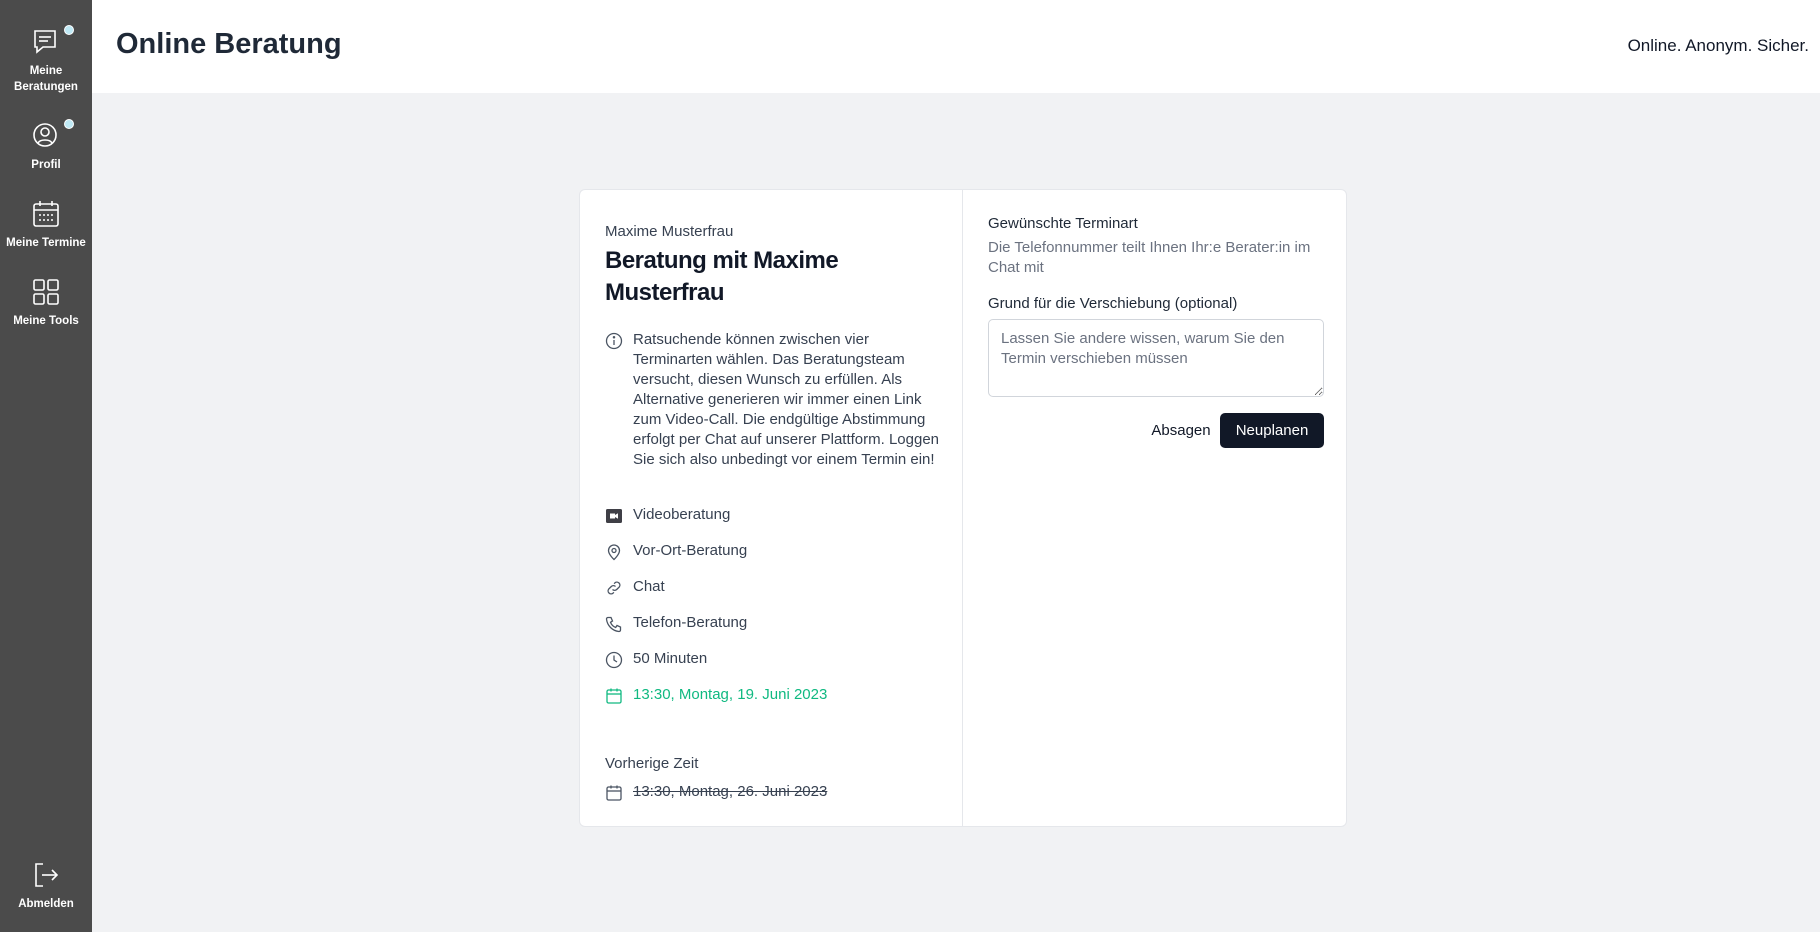 The width and height of the screenshot is (1820, 932). Describe the element at coordinates (46, 243) in the screenshot. I see `sidebar-item-label: Meine Termine` at that location.